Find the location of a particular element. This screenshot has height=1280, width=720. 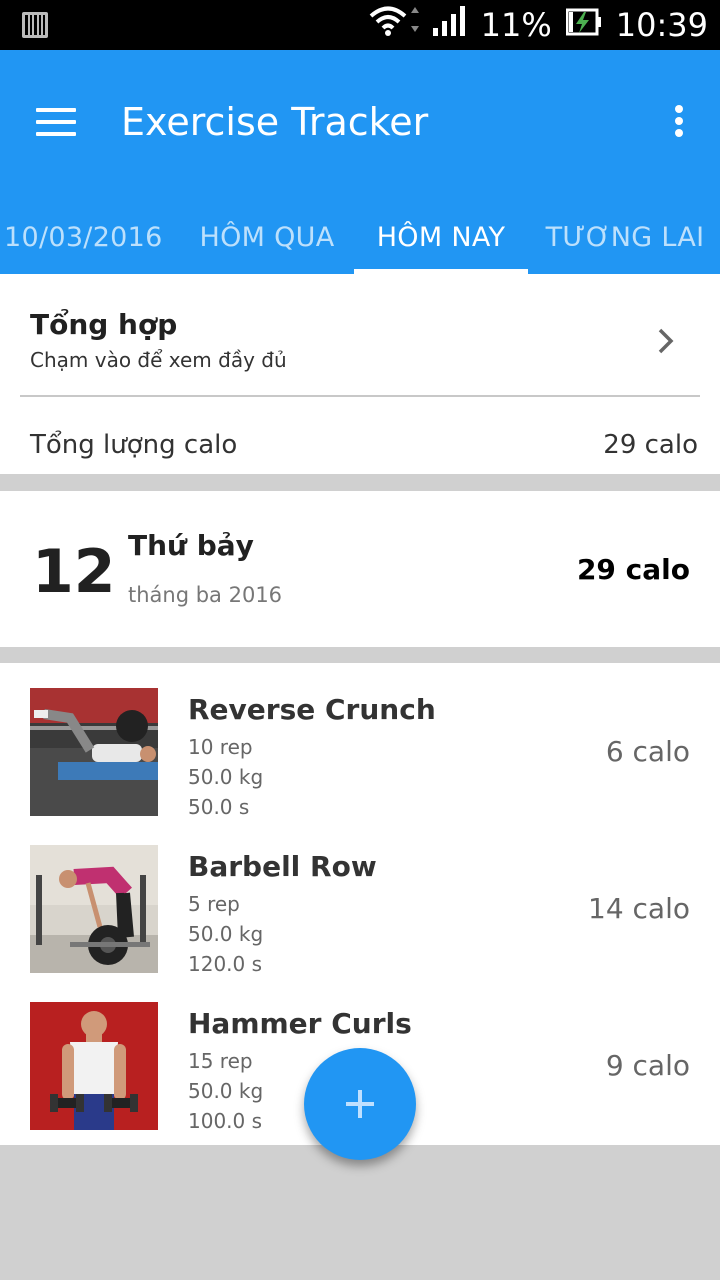

day-number: 12 is located at coordinates (74, 572).